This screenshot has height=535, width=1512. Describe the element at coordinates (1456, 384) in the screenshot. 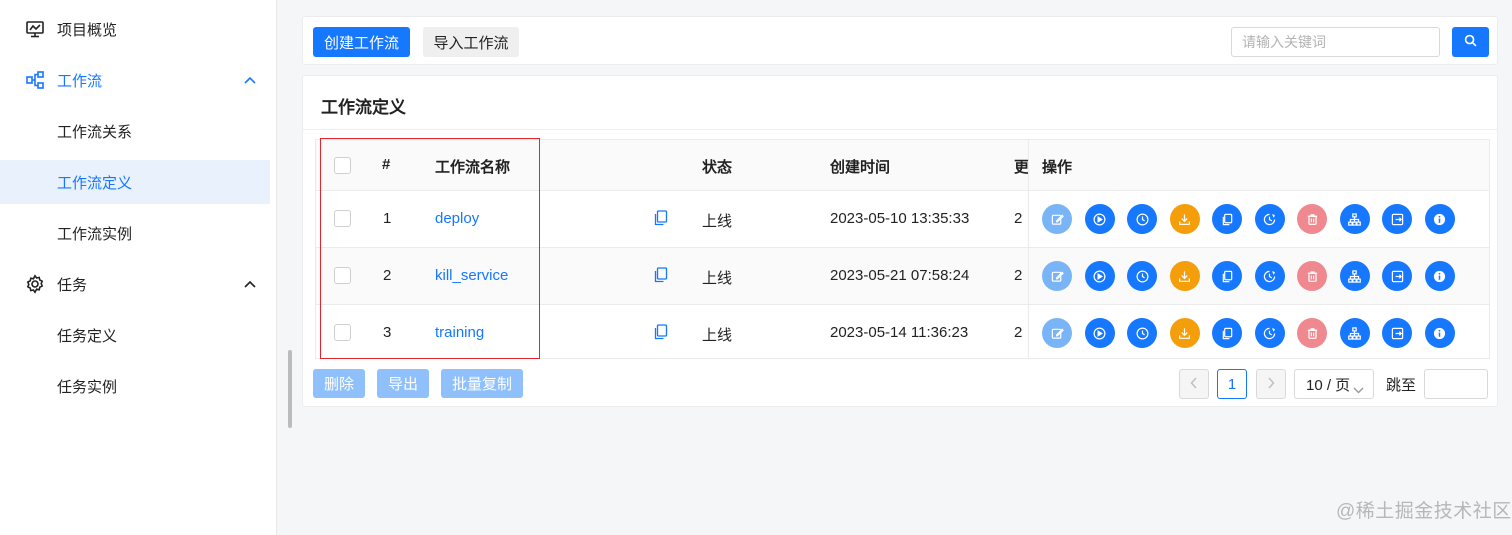

I see `jump-to-input` at that location.